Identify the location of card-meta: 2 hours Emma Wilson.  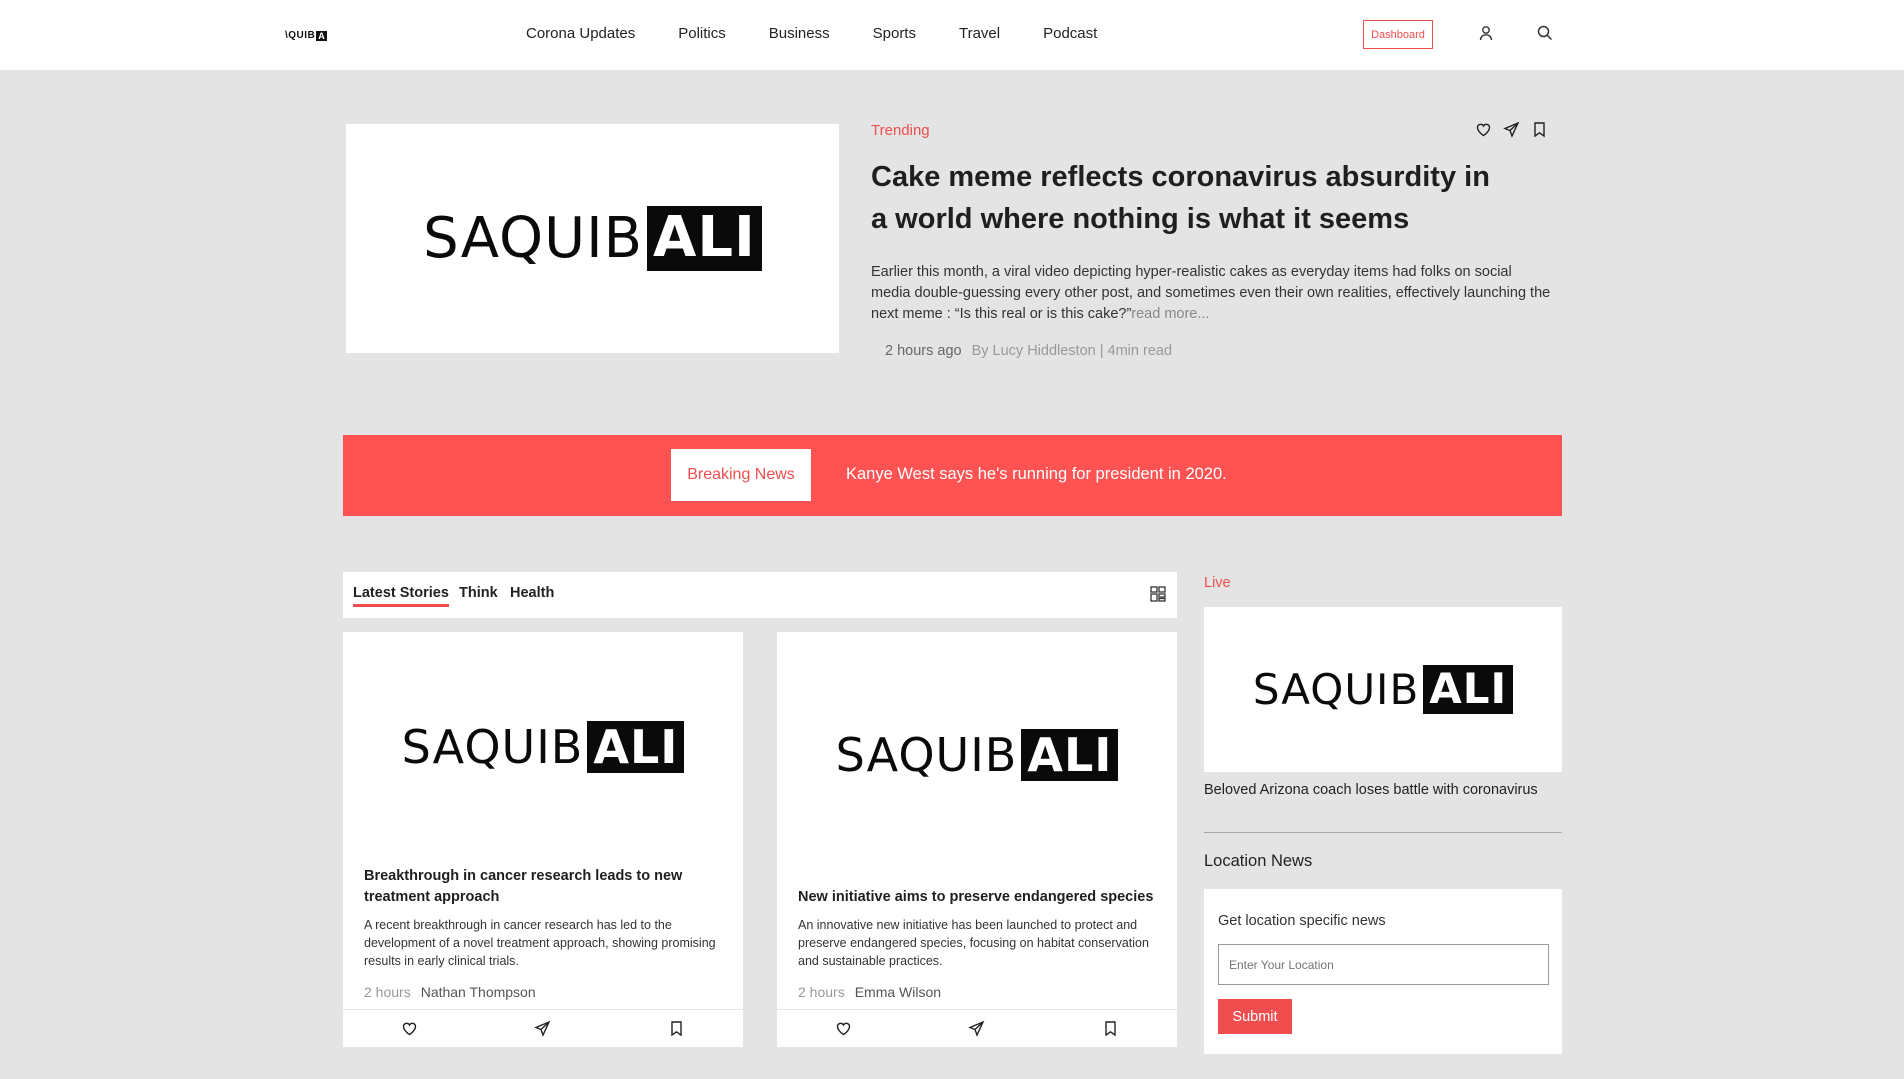
(869, 992).